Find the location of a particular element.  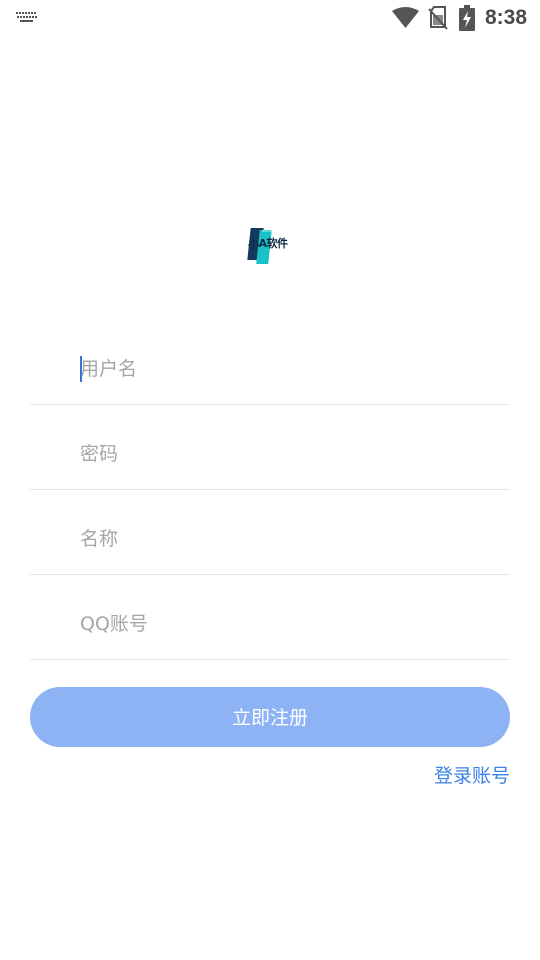

logo-tagline: Soft Download is located at coordinates (273, 231).